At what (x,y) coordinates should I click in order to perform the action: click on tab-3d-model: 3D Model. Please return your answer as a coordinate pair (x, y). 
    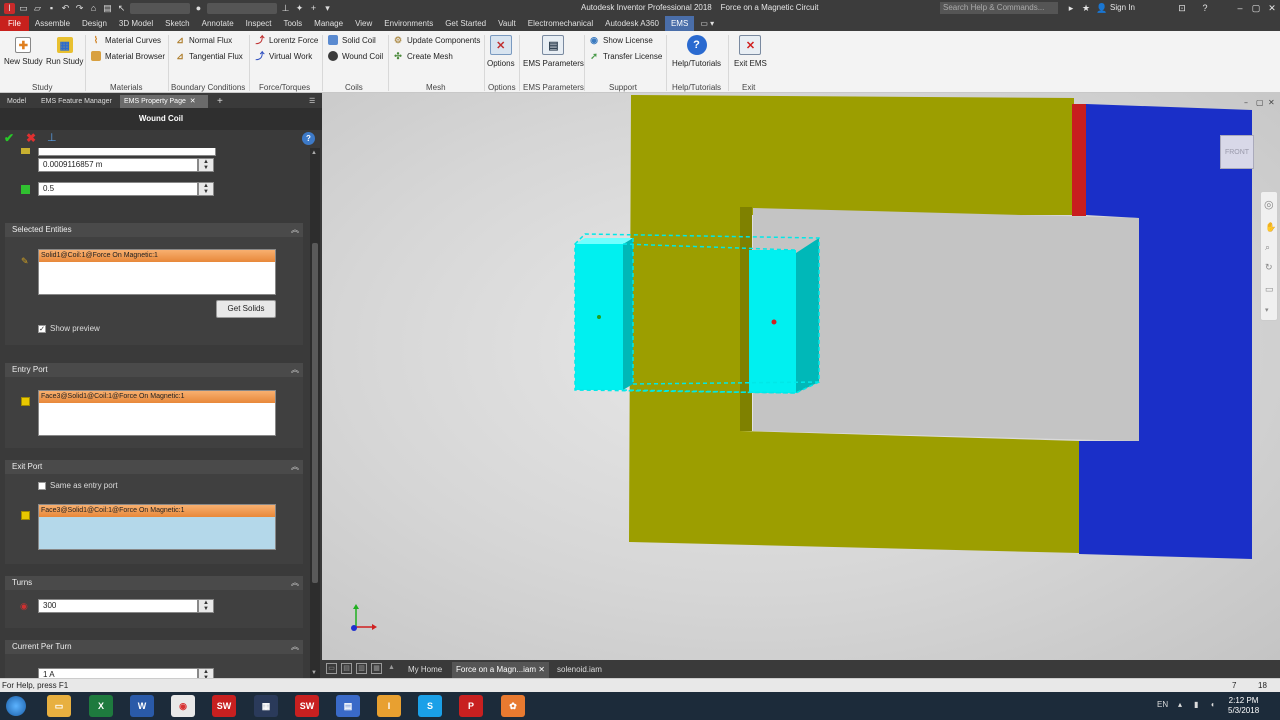
    Looking at the image, I should click on (136, 23).